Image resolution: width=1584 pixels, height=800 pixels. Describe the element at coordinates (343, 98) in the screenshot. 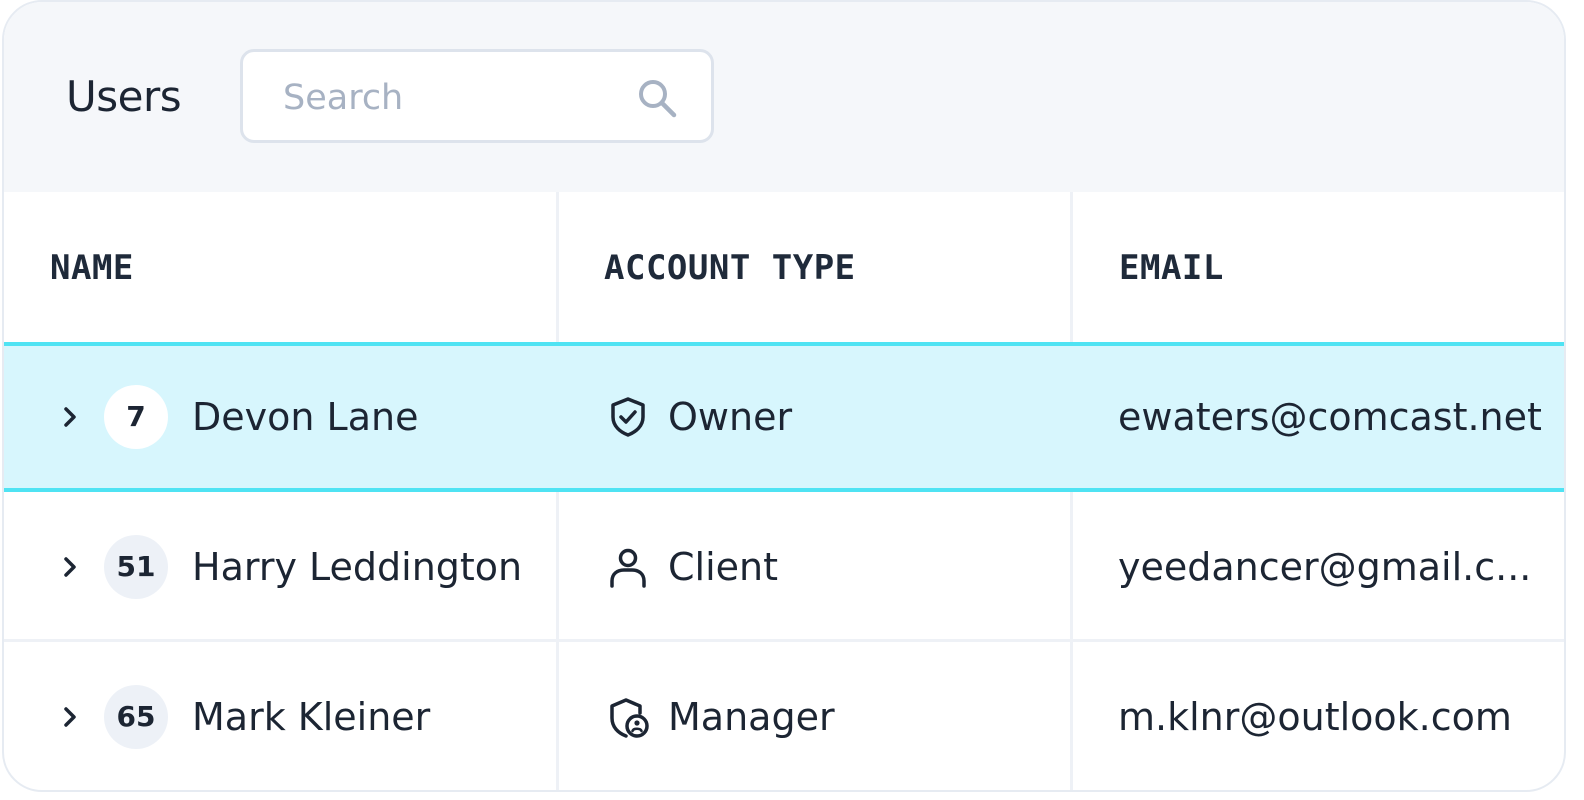

I see `search-placeholder: Search` at that location.